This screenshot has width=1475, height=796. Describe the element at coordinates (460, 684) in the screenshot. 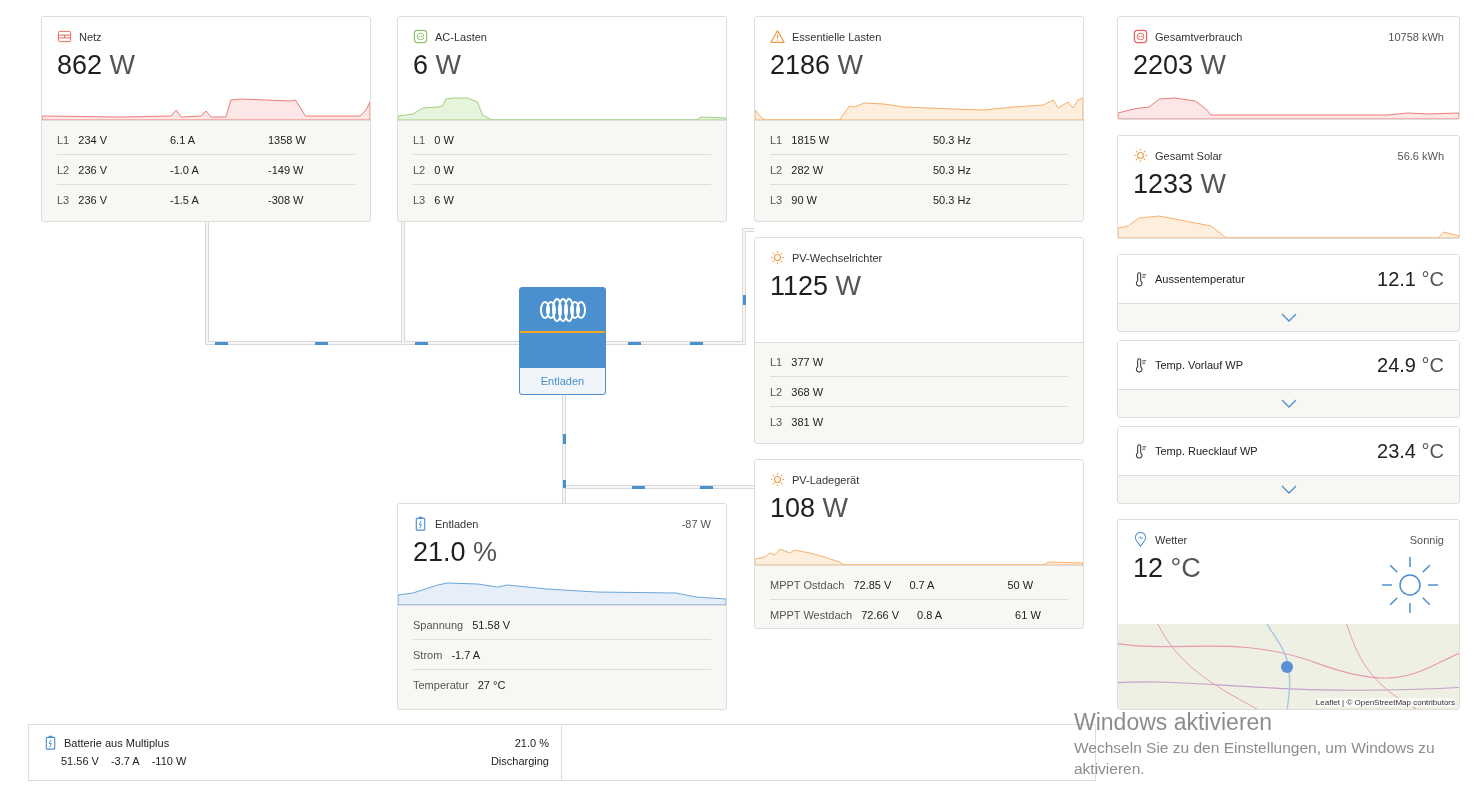

I see `row-reading: Temperatur 27 °C` at that location.